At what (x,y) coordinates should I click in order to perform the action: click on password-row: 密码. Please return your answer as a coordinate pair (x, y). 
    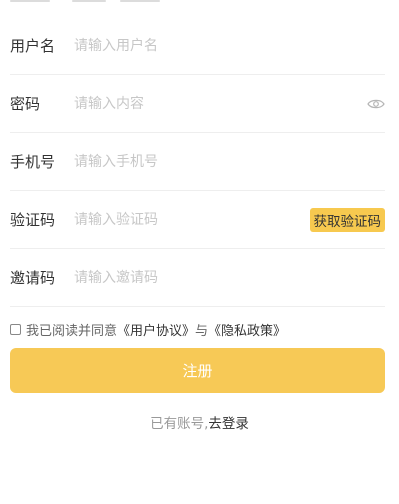
    Looking at the image, I should click on (197, 104).